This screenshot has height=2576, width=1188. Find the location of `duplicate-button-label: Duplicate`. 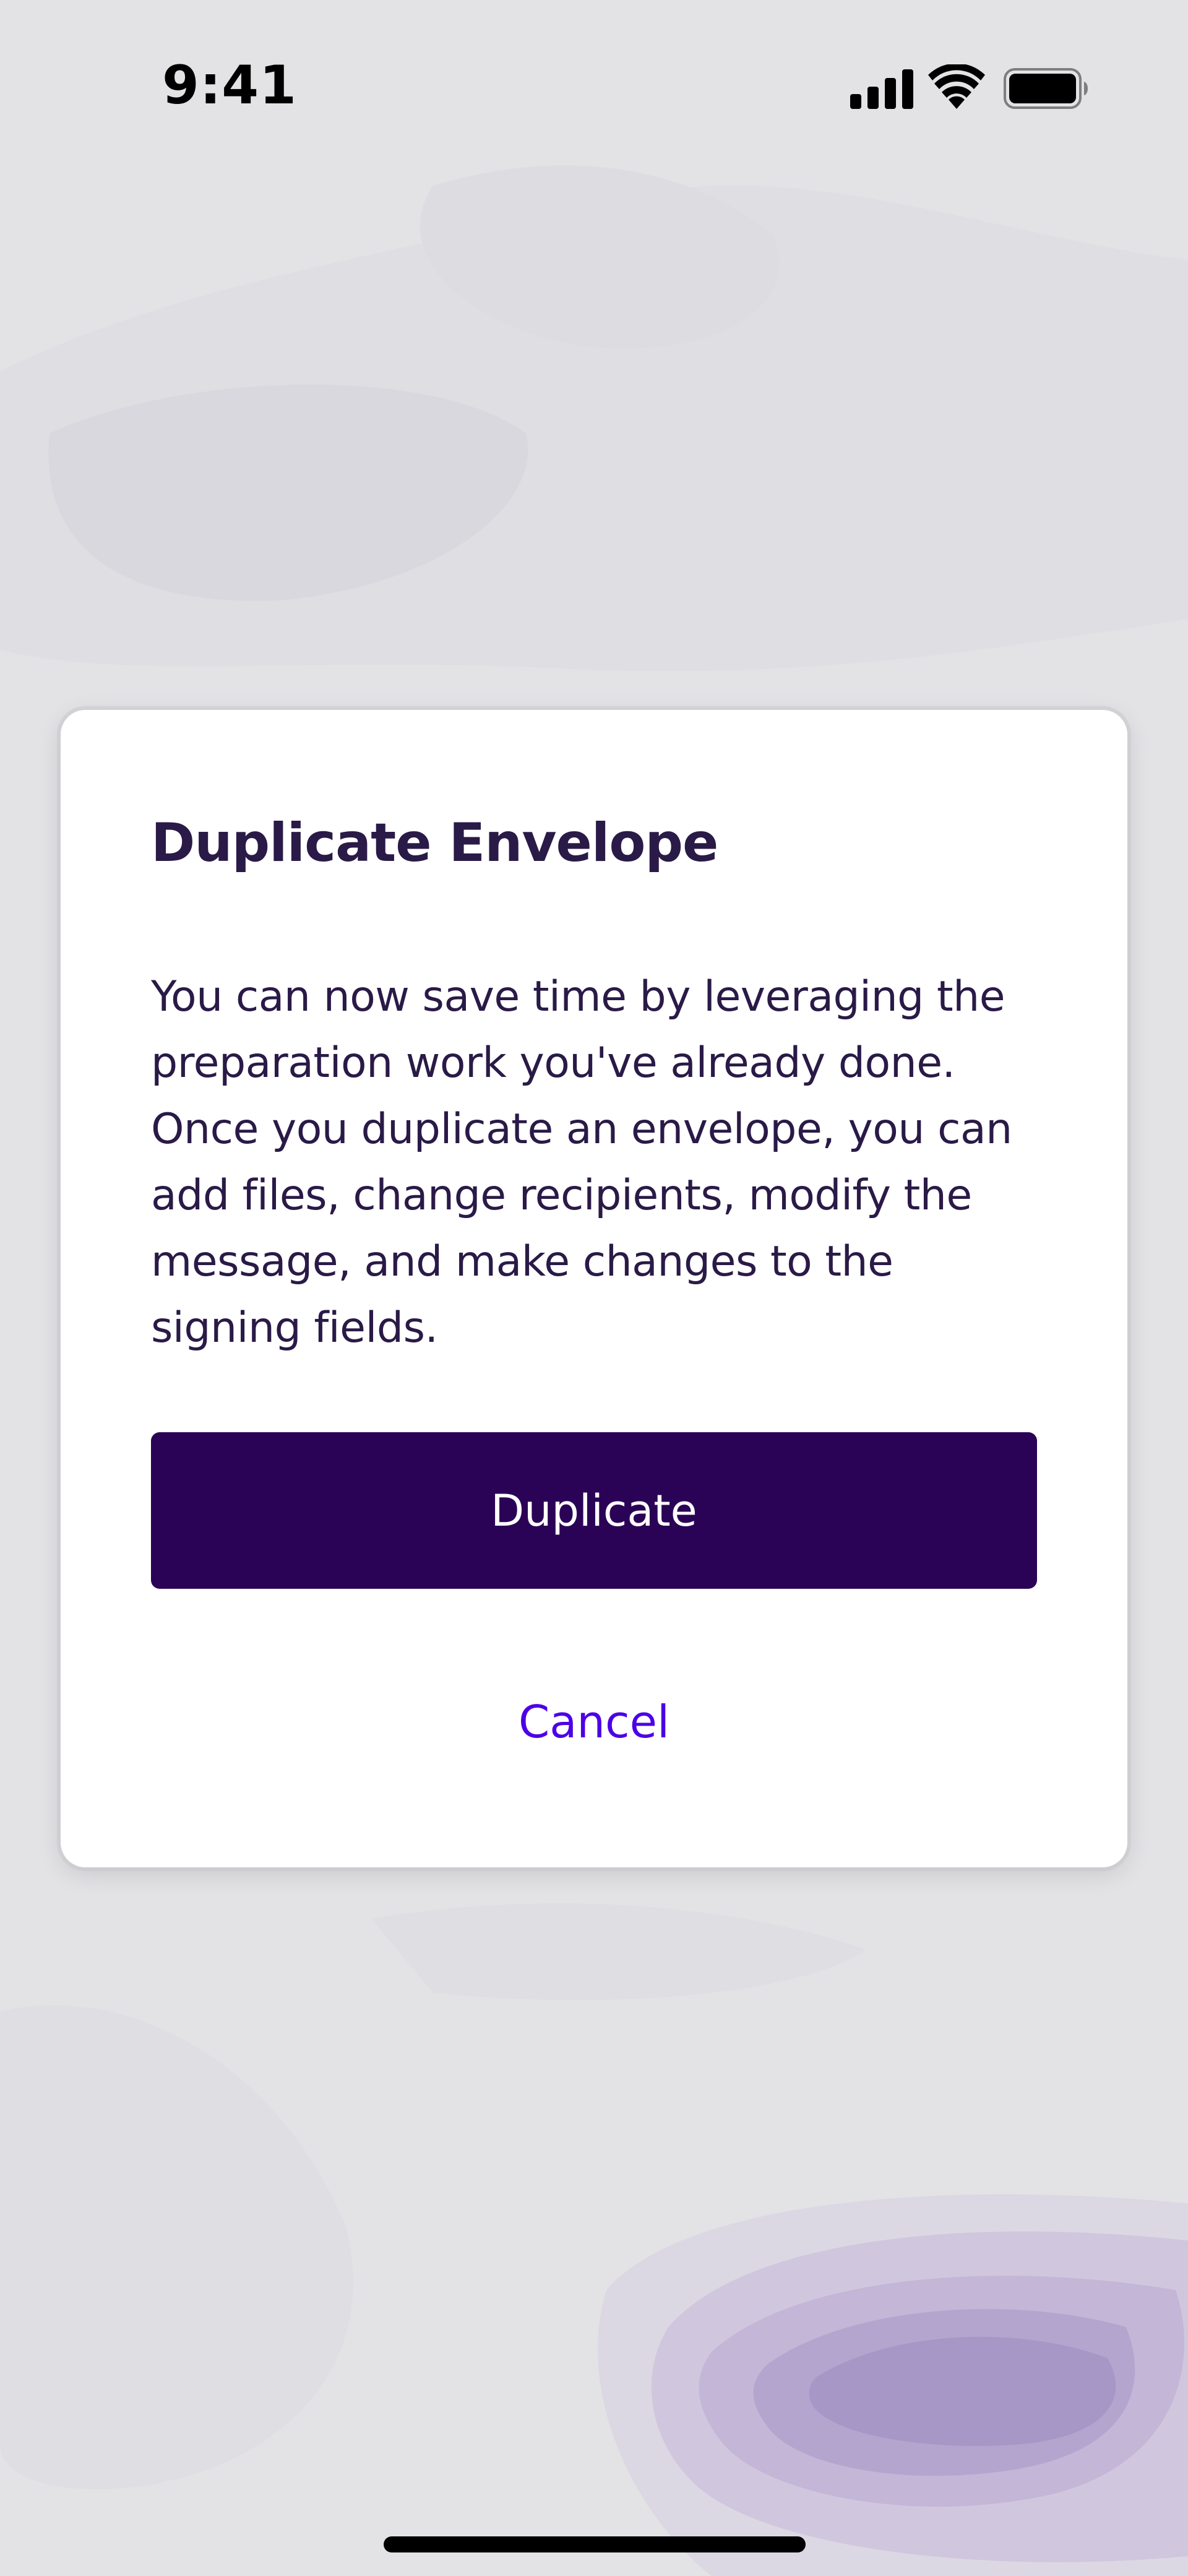

duplicate-button-label: Duplicate is located at coordinates (594, 1510).